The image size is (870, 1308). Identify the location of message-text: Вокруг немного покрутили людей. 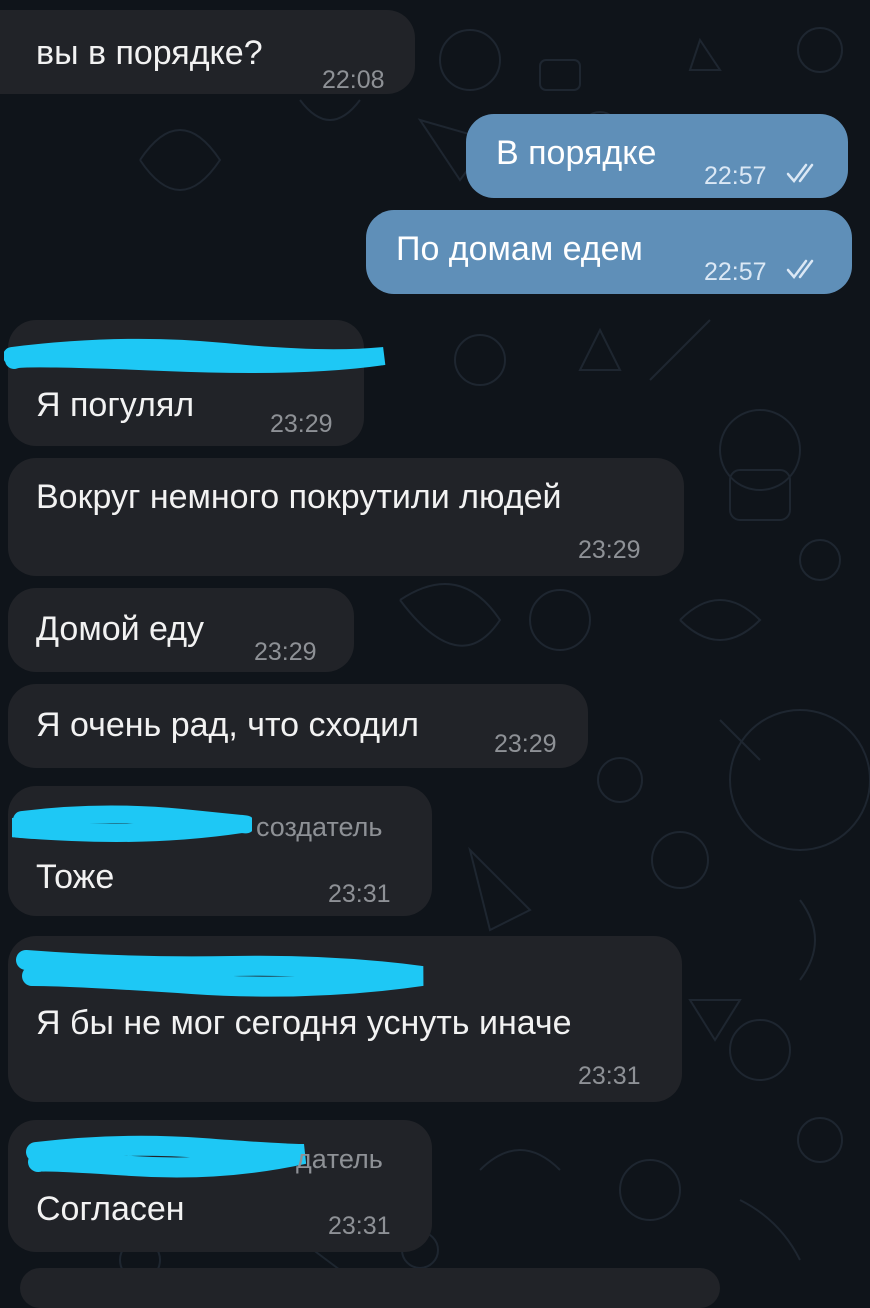
(299, 497).